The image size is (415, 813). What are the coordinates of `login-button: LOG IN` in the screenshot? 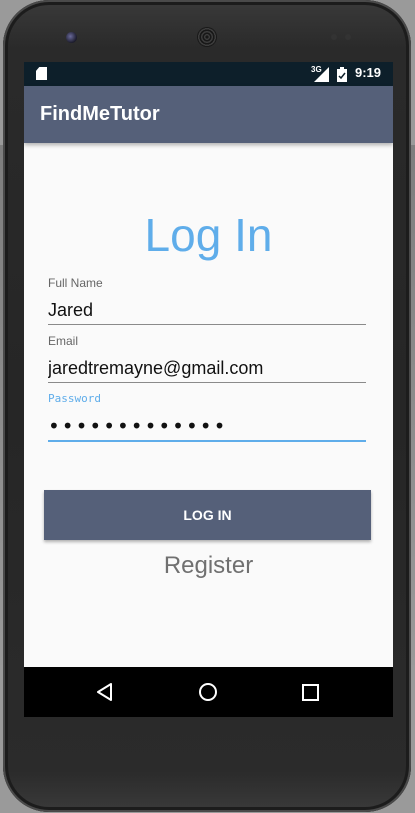 It's located at (207, 515).